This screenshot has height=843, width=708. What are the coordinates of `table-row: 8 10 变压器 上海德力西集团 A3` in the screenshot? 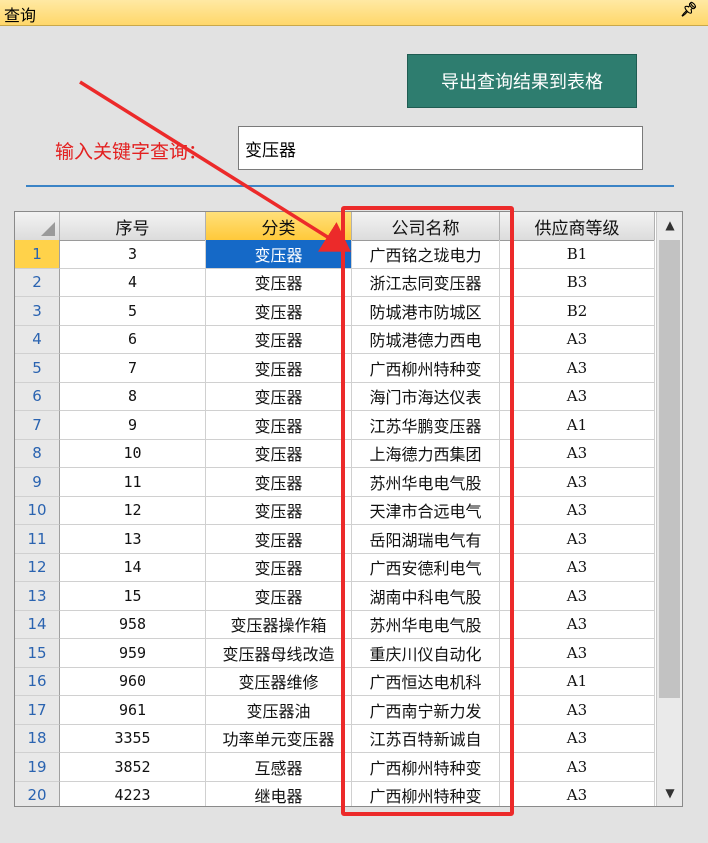 It's located at (335, 453).